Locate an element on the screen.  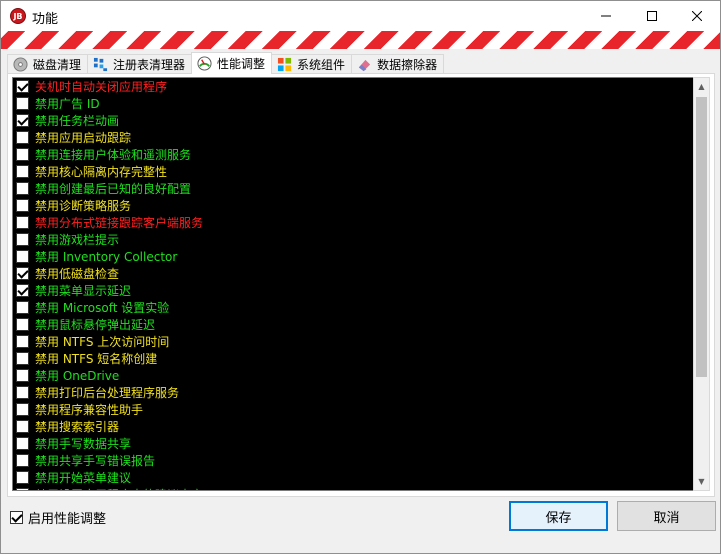
list-item: 禁用应用启动跟踪 is located at coordinates (353, 137).